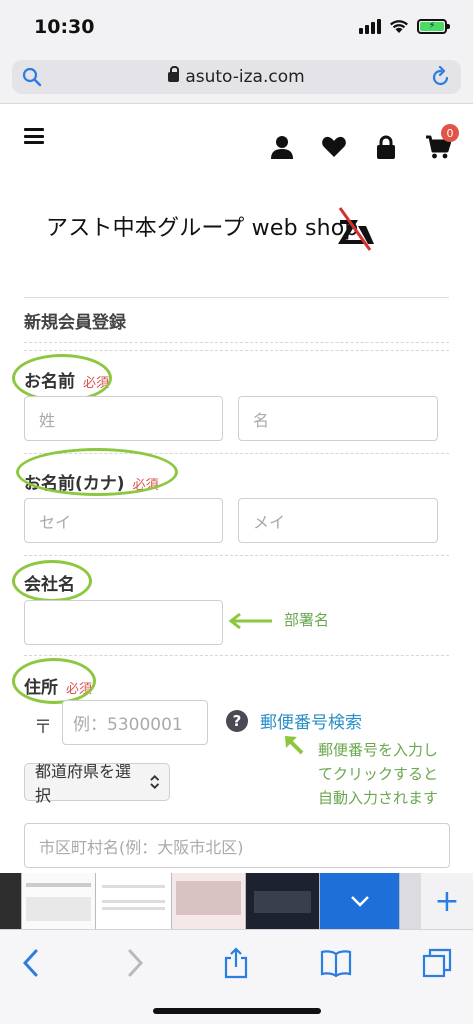 The width and height of the screenshot is (473, 1024). Describe the element at coordinates (282, 147) in the screenshot. I see `user-icon` at that location.